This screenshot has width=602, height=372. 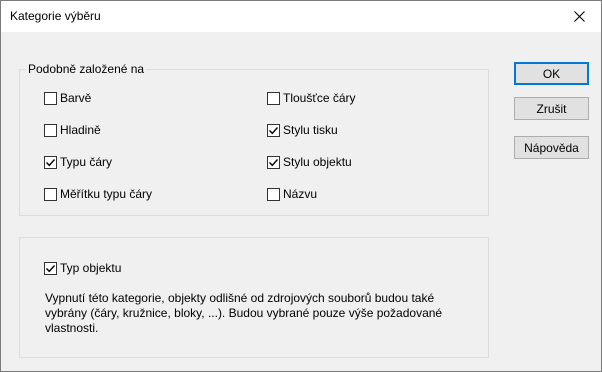 I want to click on checkbox-name: Názvu, so click(x=292, y=194).